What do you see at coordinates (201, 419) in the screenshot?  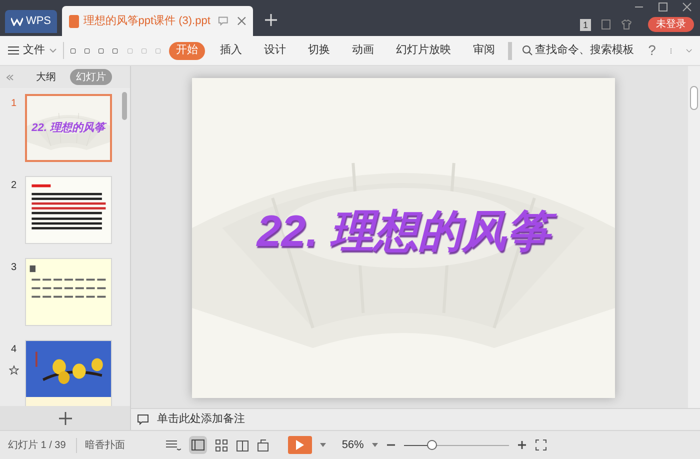 I see `notes-field: 单击此处添加备注` at bounding box center [201, 419].